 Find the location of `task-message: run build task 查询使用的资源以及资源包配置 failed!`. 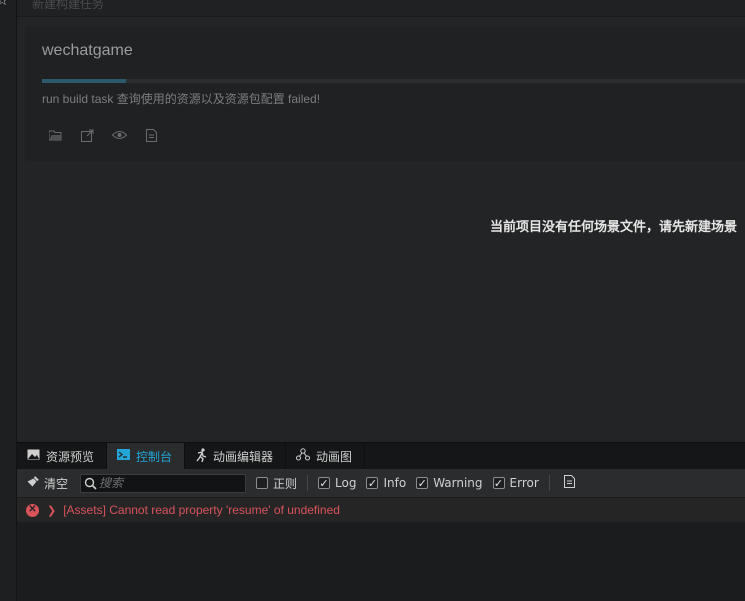

task-message: run build task 查询使用的资源以及资源包配置 failed! is located at coordinates (181, 99).